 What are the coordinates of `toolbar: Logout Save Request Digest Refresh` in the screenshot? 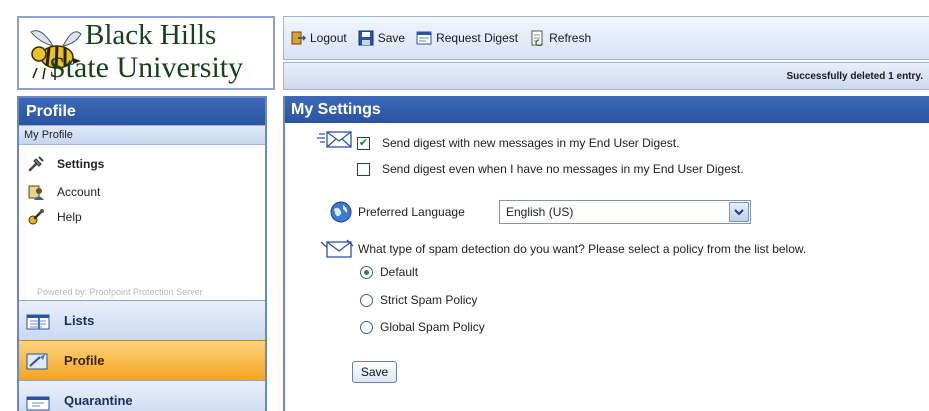 It's located at (606, 38).